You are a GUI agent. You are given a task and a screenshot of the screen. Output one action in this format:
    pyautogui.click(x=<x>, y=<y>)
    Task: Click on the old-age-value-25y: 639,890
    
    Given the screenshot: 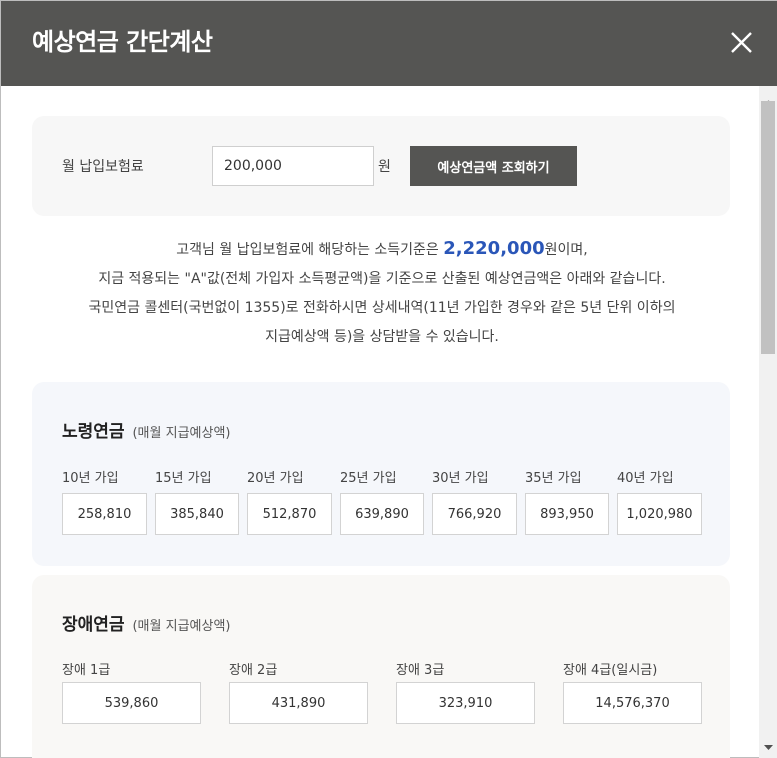 What is the action you would take?
    pyautogui.click(x=382, y=514)
    